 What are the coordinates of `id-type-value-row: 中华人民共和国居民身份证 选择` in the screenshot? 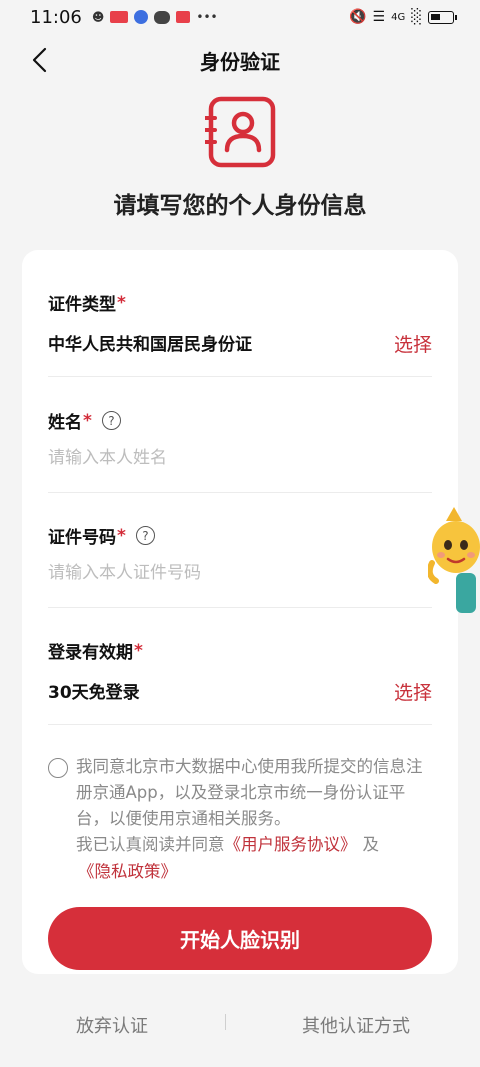 It's located at (240, 345).